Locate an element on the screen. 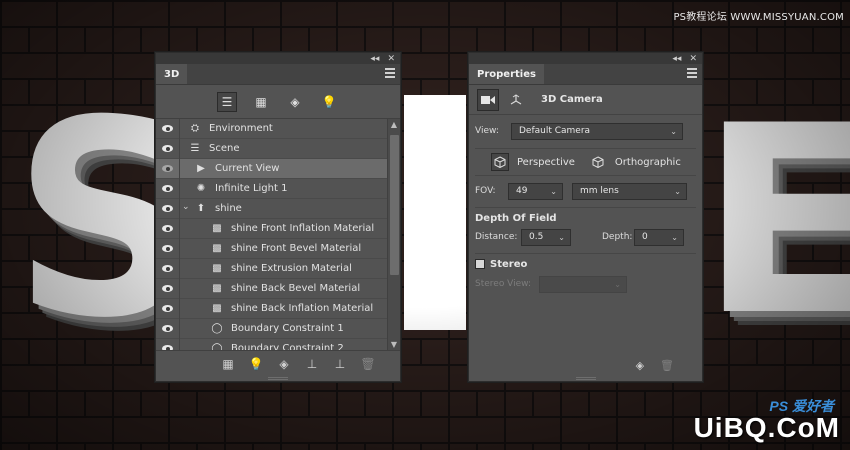 The width and height of the screenshot is (850, 450). new-material-icon: ◈ is located at coordinates (640, 365).